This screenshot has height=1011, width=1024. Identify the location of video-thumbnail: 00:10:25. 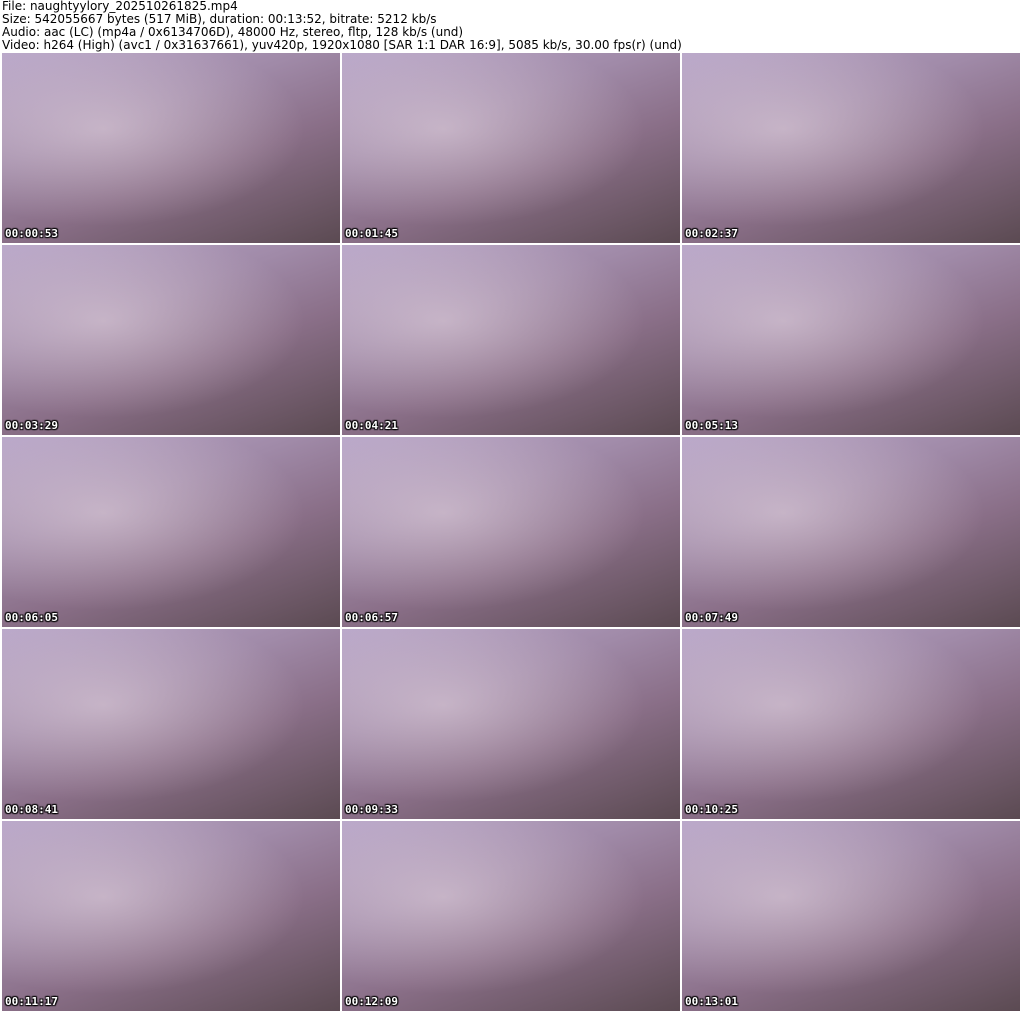
(851, 724).